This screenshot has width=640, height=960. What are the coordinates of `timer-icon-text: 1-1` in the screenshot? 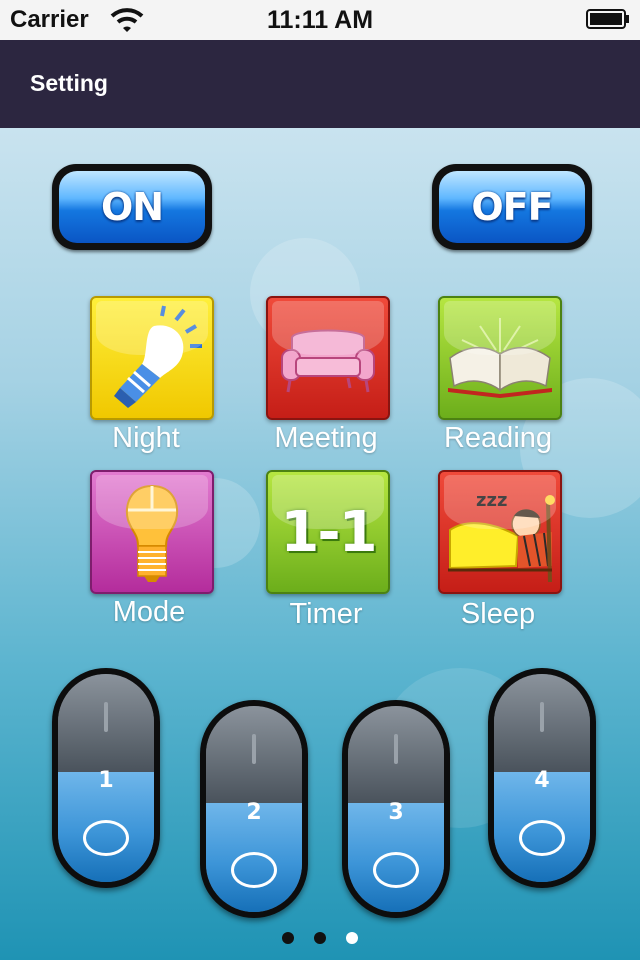 It's located at (328, 532).